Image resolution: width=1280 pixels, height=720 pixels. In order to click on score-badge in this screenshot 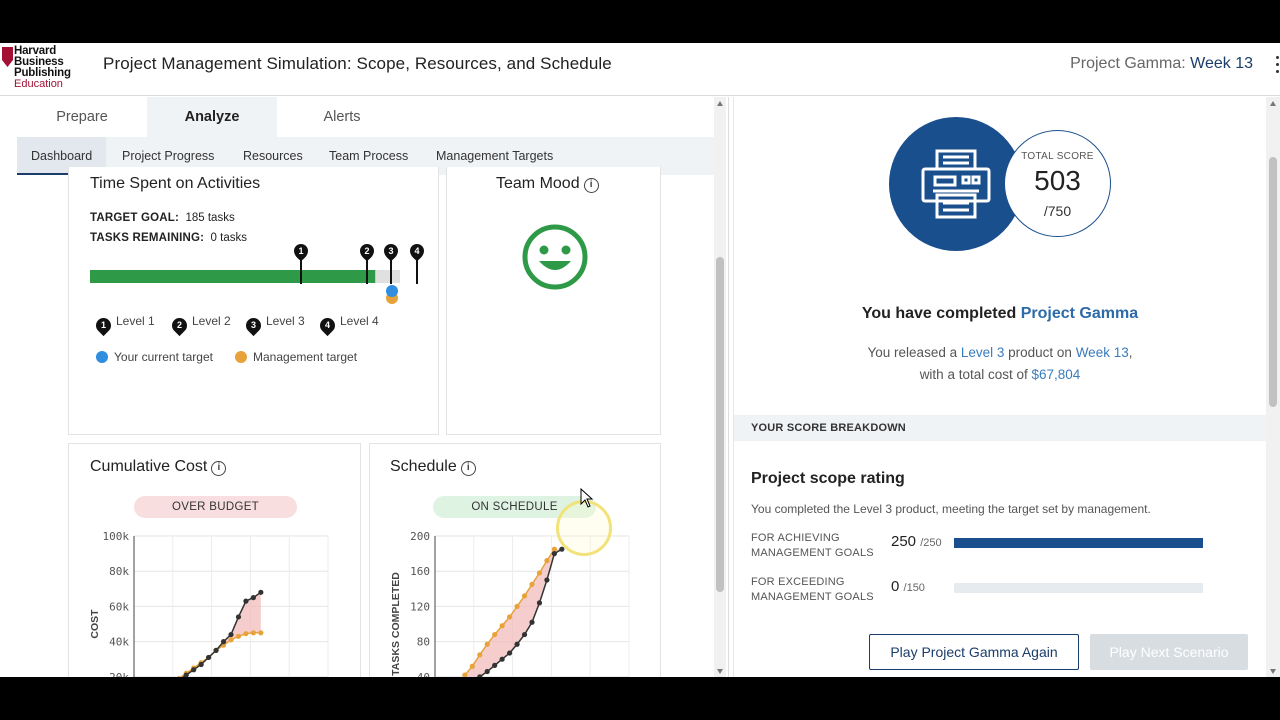, I will do `click(956, 184)`.